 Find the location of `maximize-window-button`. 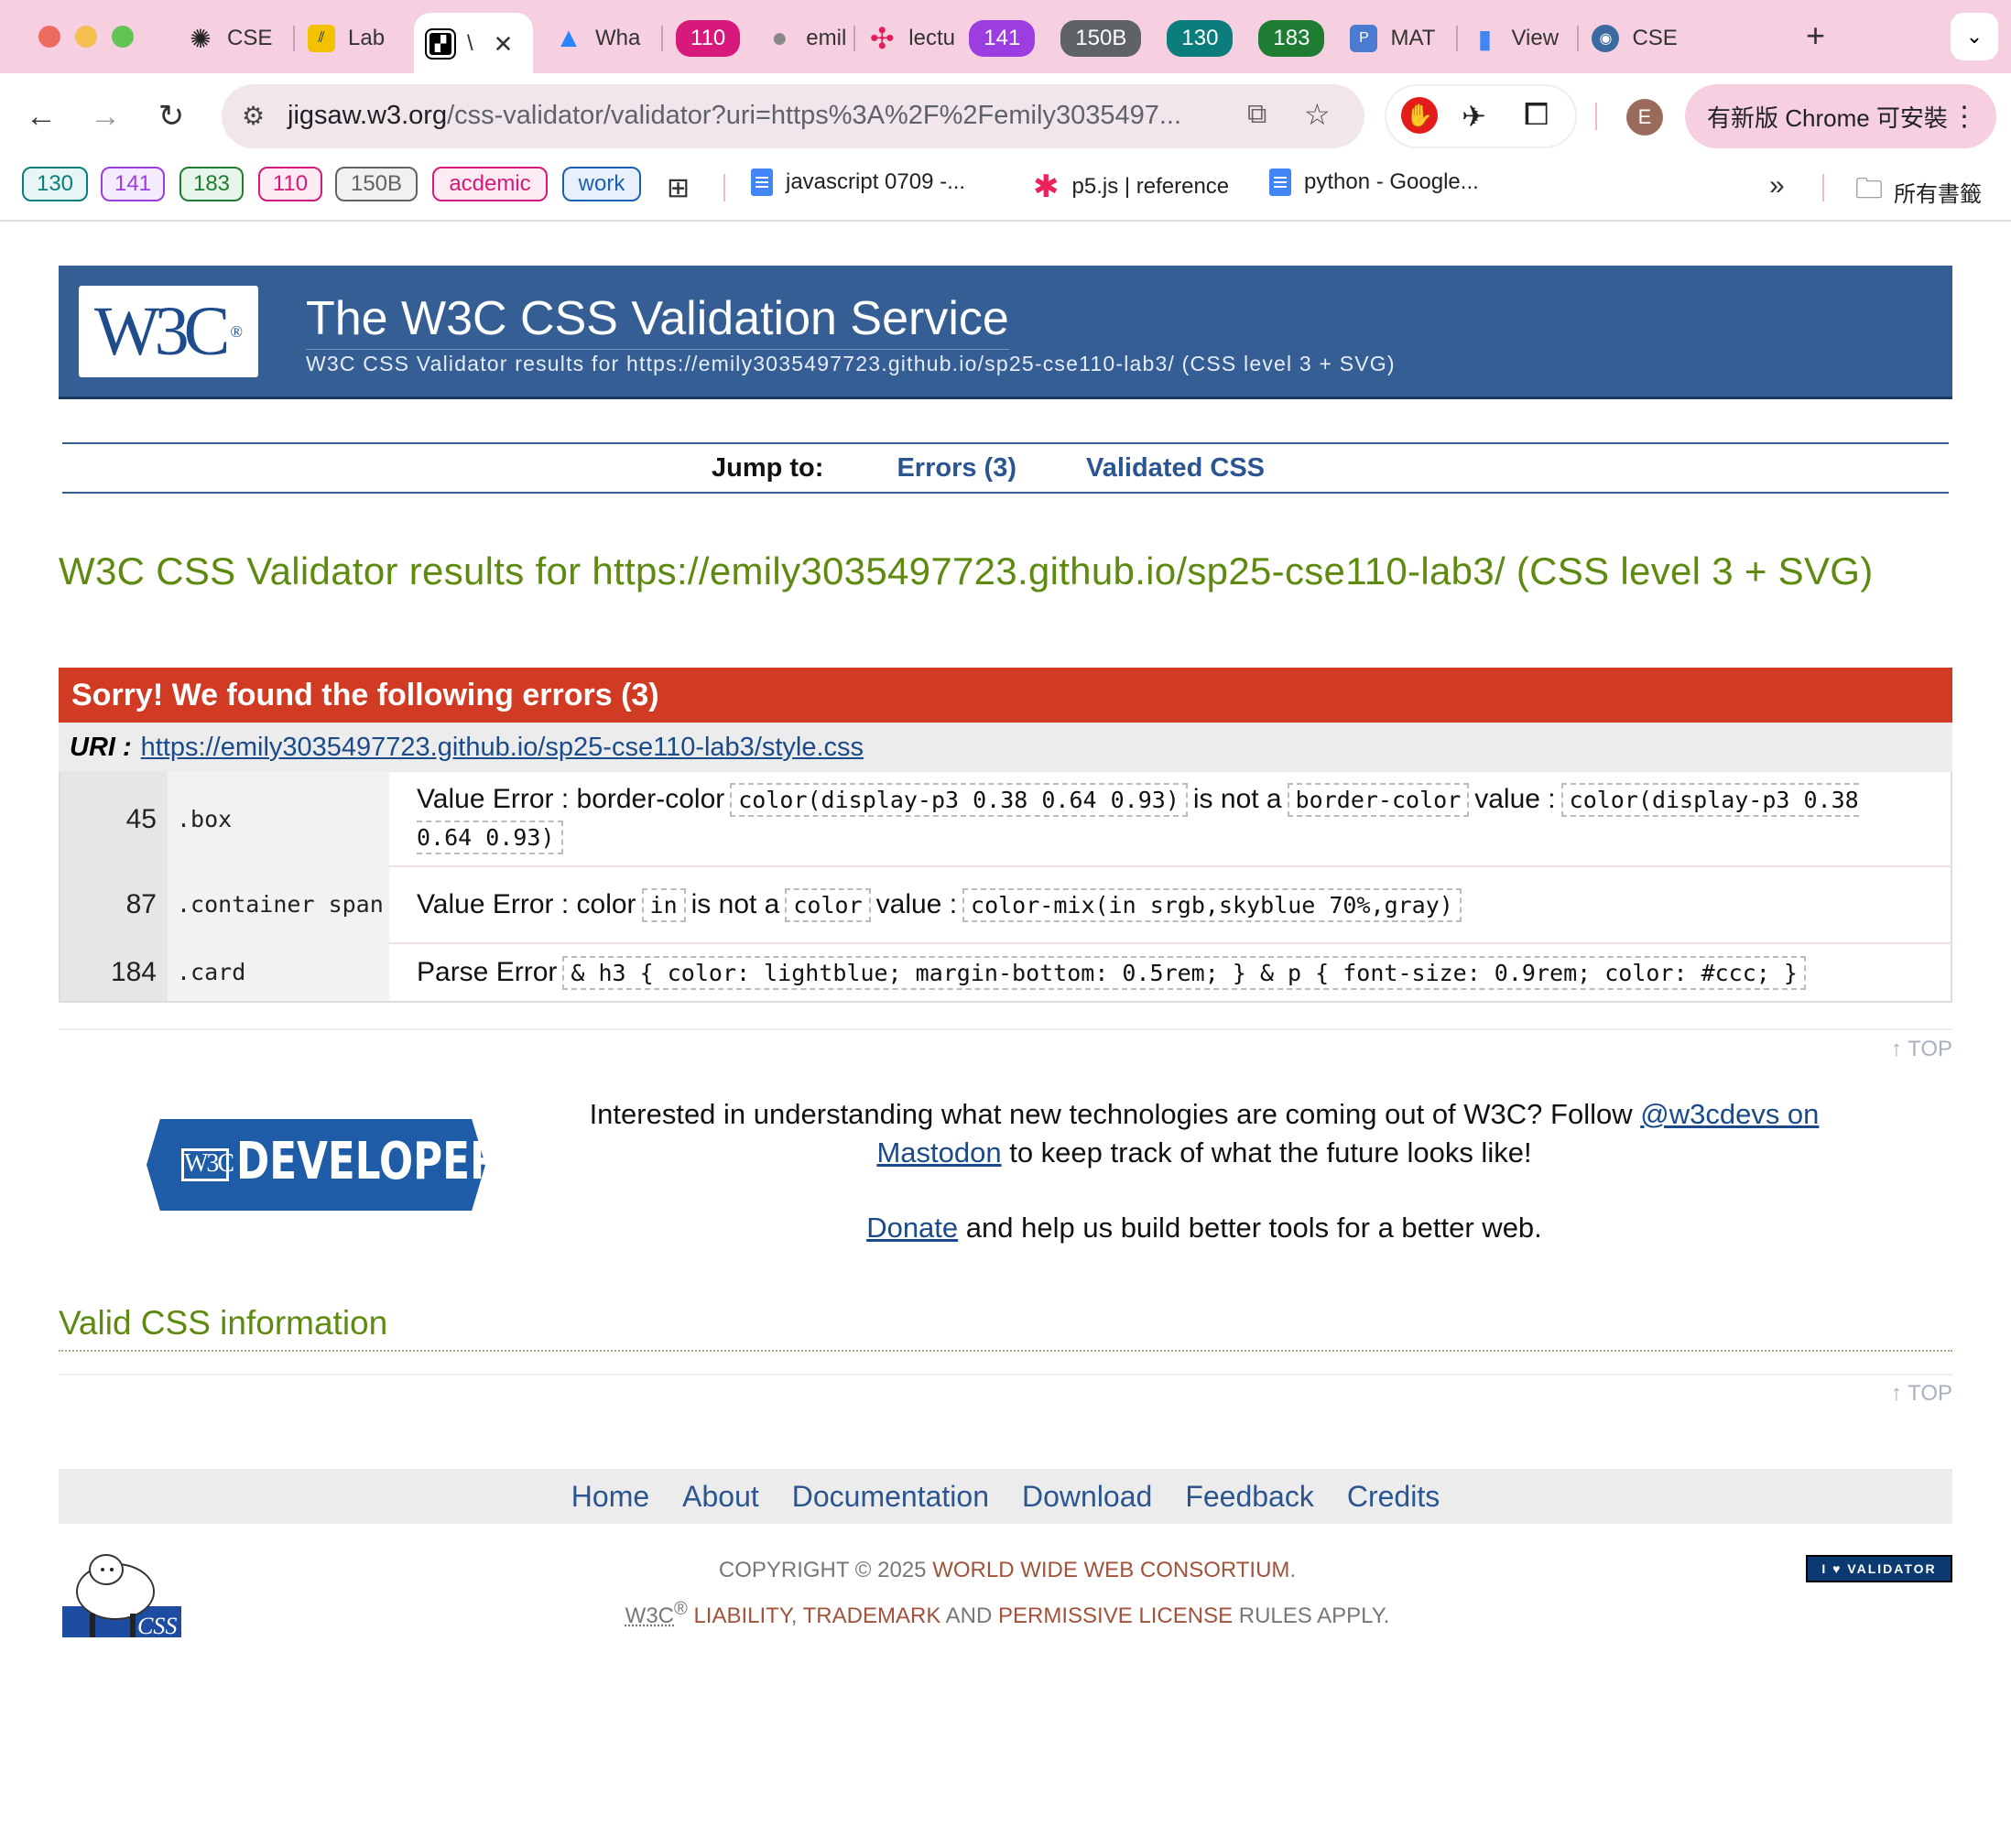

maximize-window-button is located at coordinates (123, 37).